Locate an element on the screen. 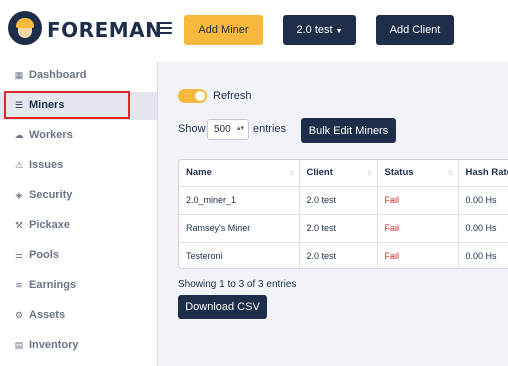  select-arrows-icon: ▴▾ is located at coordinates (240, 128).